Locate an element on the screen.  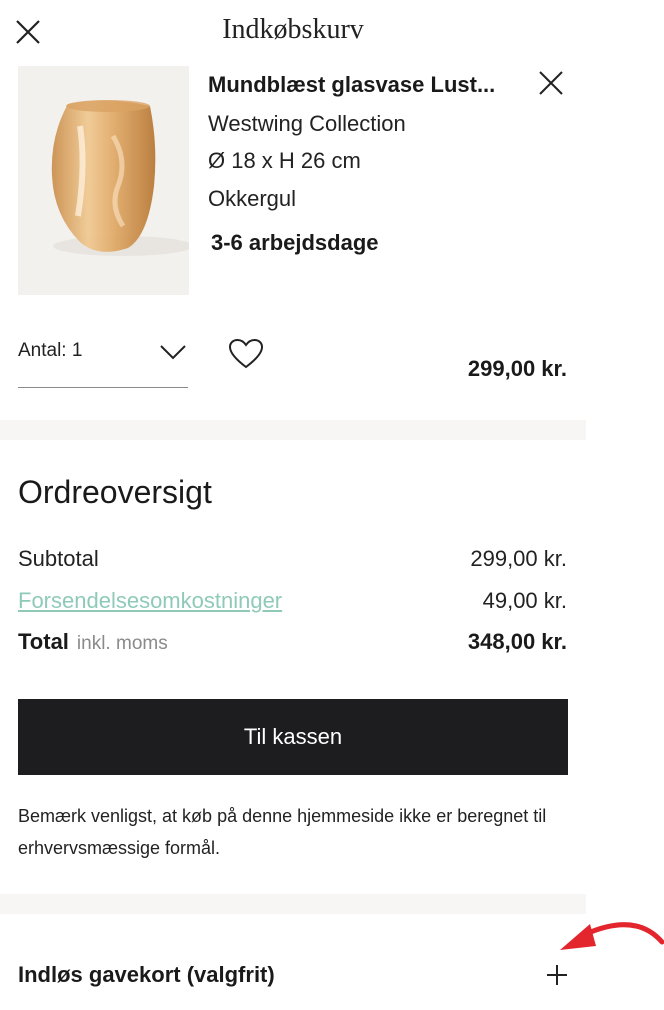
quantity-select: Antal: 1 is located at coordinates (103, 361).